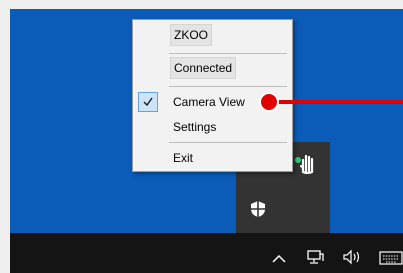 This screenshot has height=273, width=403. I want to click on annotation-pointer-line, so click(340, 102).